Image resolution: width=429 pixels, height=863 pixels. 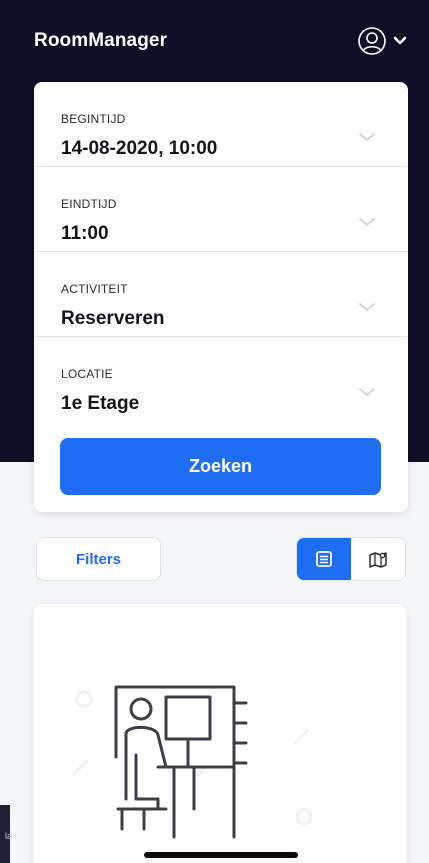 What do you see at coordinates (221, 294) in the screenshot?
I see `activity-field: ACTIVITEIT Reserveren` at bounding box center [221, 294].